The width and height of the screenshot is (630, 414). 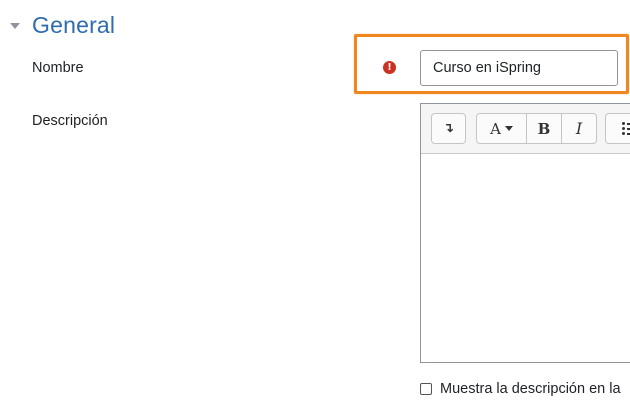 I want to click on caret-down-icon, so click(x=15, y=25).